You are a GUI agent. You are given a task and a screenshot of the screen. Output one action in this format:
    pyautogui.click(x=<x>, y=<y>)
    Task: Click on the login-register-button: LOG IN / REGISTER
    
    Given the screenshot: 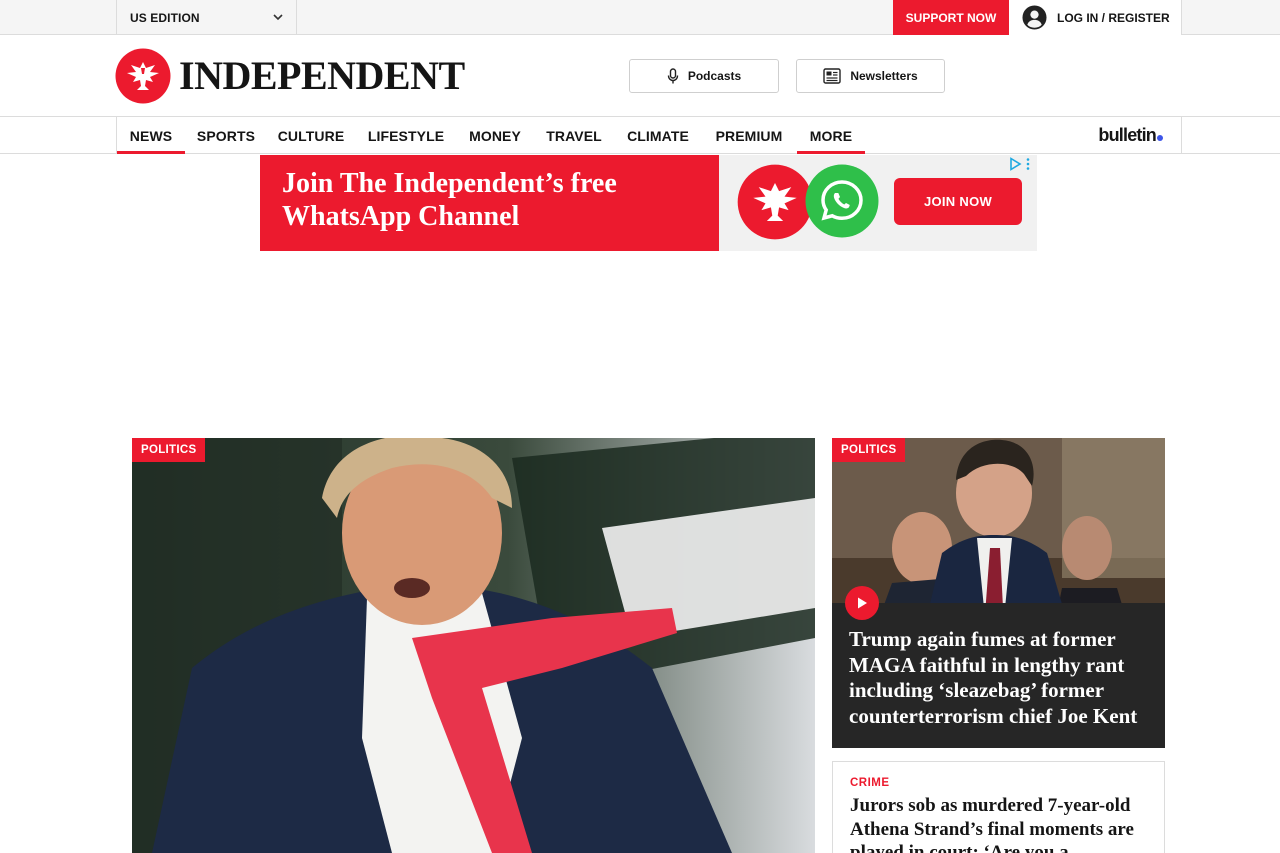 What is the action you would take?
    pyautogui.click(x=1095, y=17)
    